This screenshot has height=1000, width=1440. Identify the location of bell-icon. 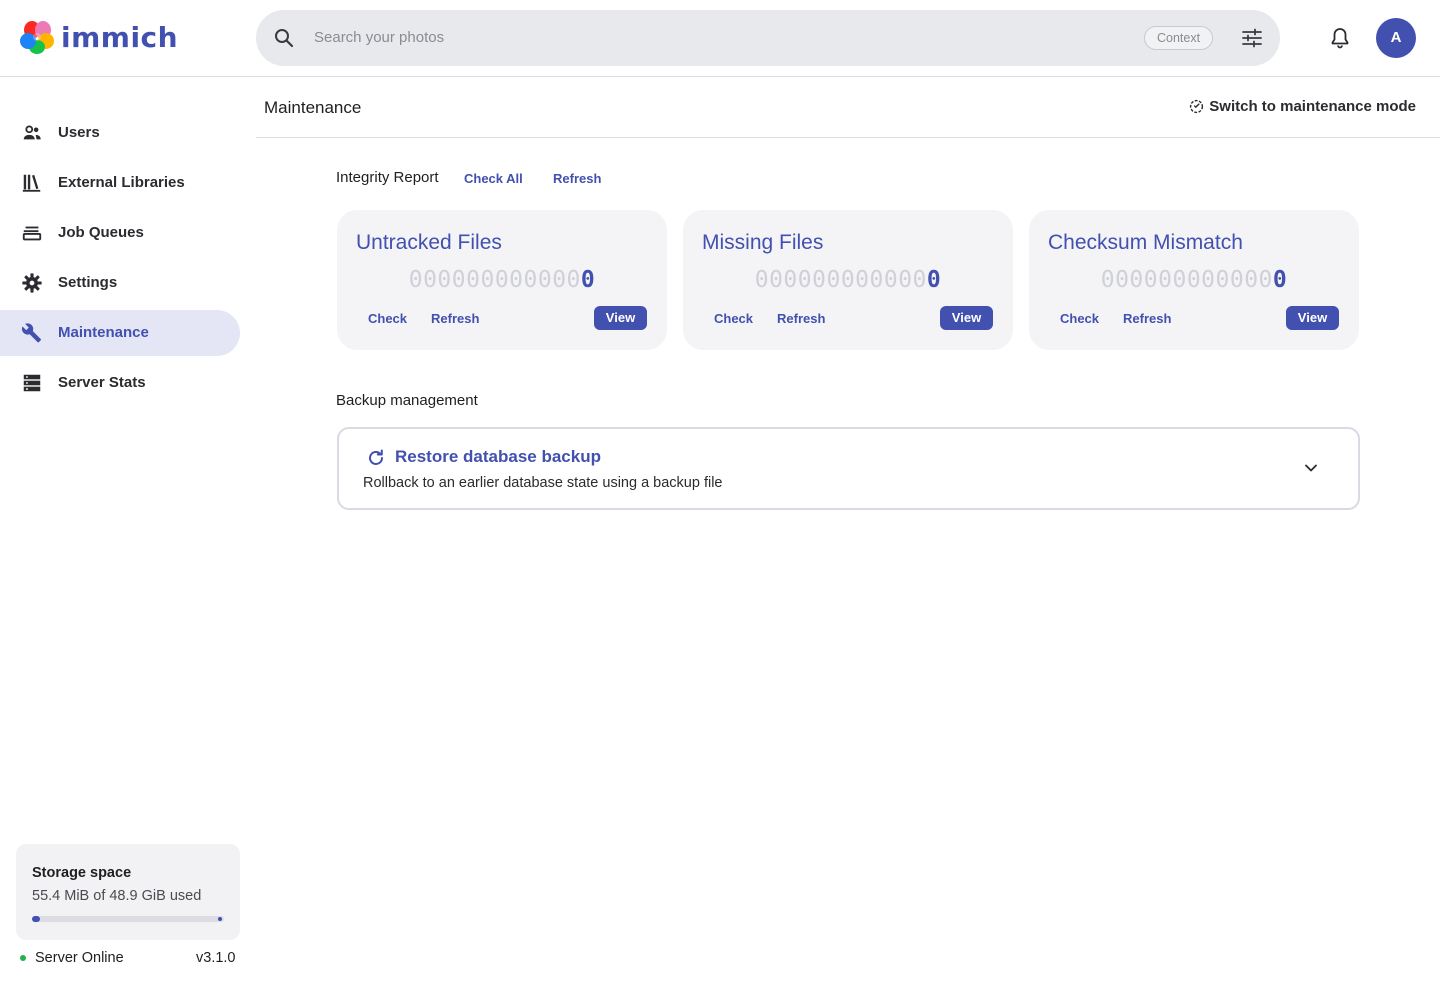
(1340, 38).